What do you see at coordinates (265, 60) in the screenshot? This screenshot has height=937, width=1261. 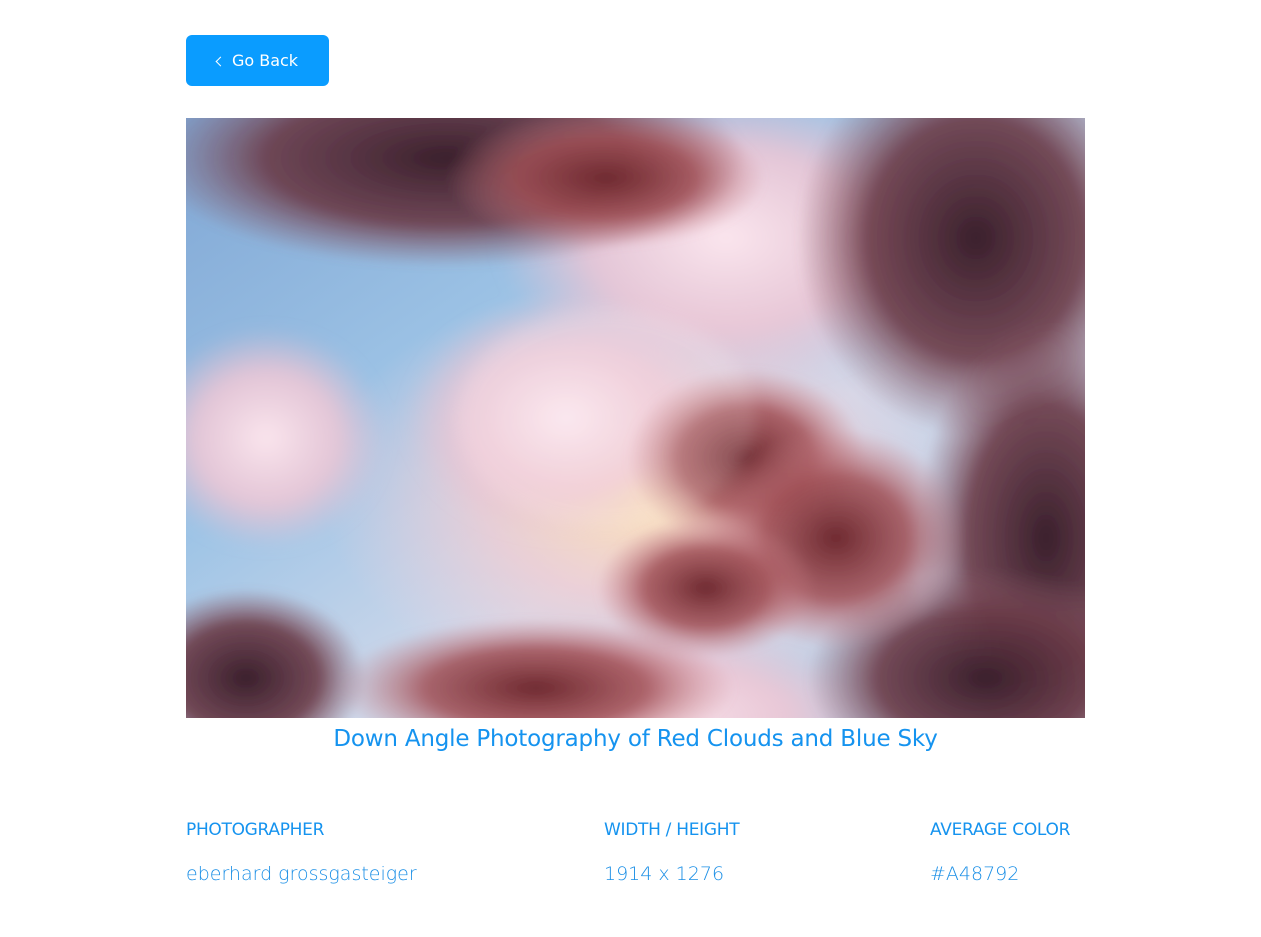 I see `go-back-label: Go Back` at bounding box center [265, 60].